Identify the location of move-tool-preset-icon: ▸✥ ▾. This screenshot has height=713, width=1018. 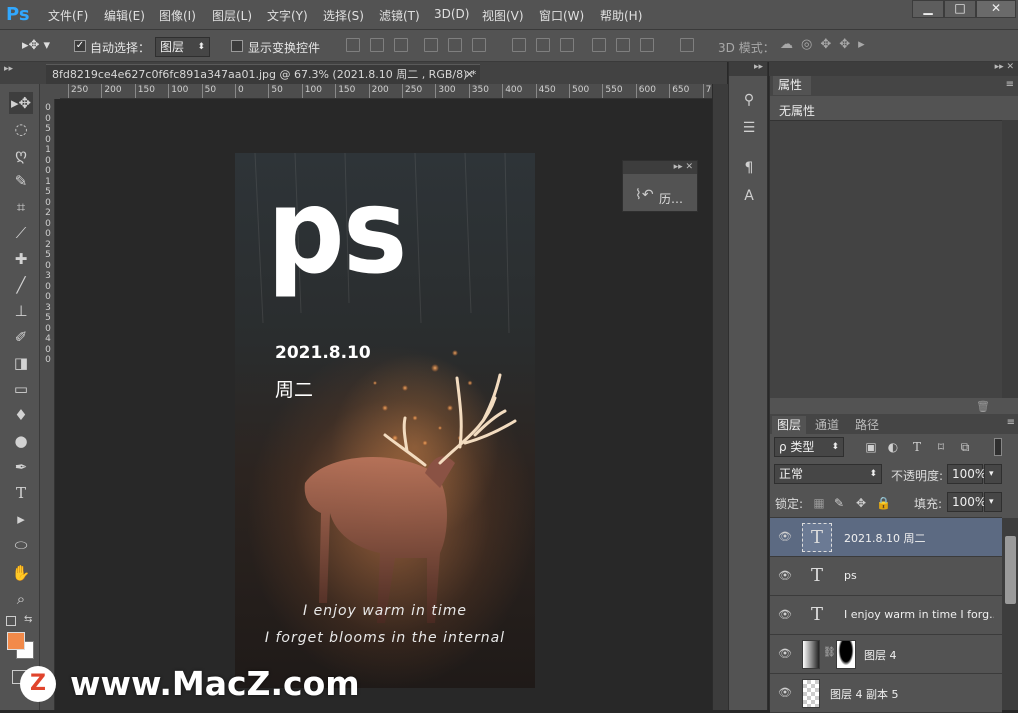
(36, 45).